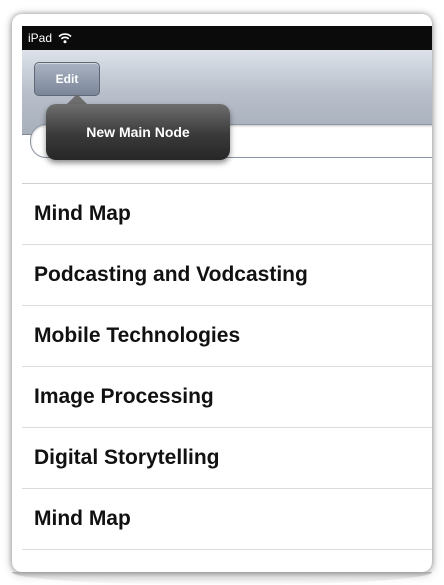 This screenshot has width=444, height=585. Describe the element at coordinates (222, 578) in the screenshot. I see `frame-shadow` at that location.